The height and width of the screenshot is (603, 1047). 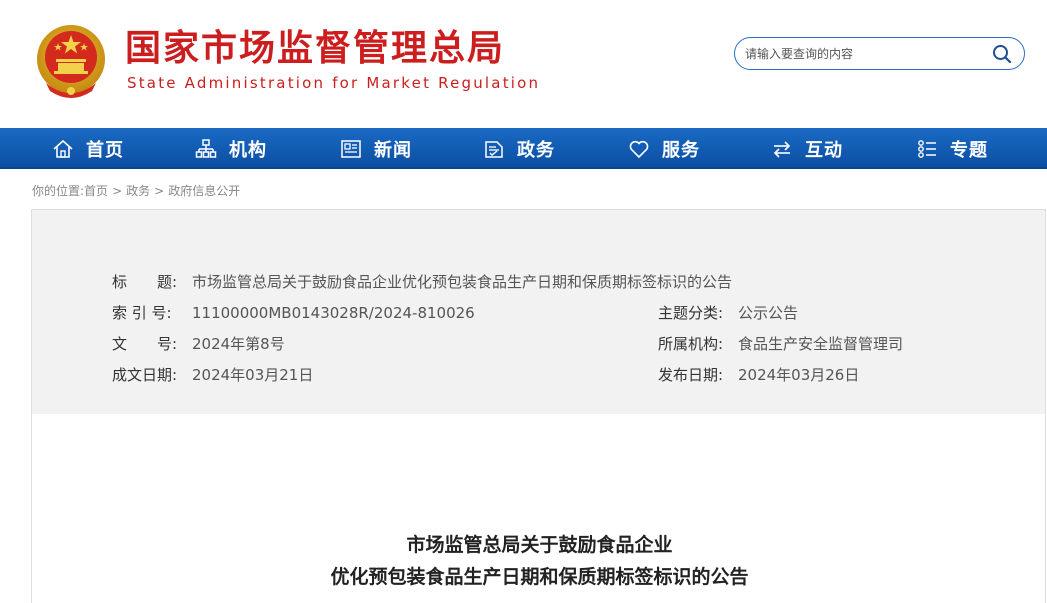 I want to click on news-icon, so click(x=351, y=148).